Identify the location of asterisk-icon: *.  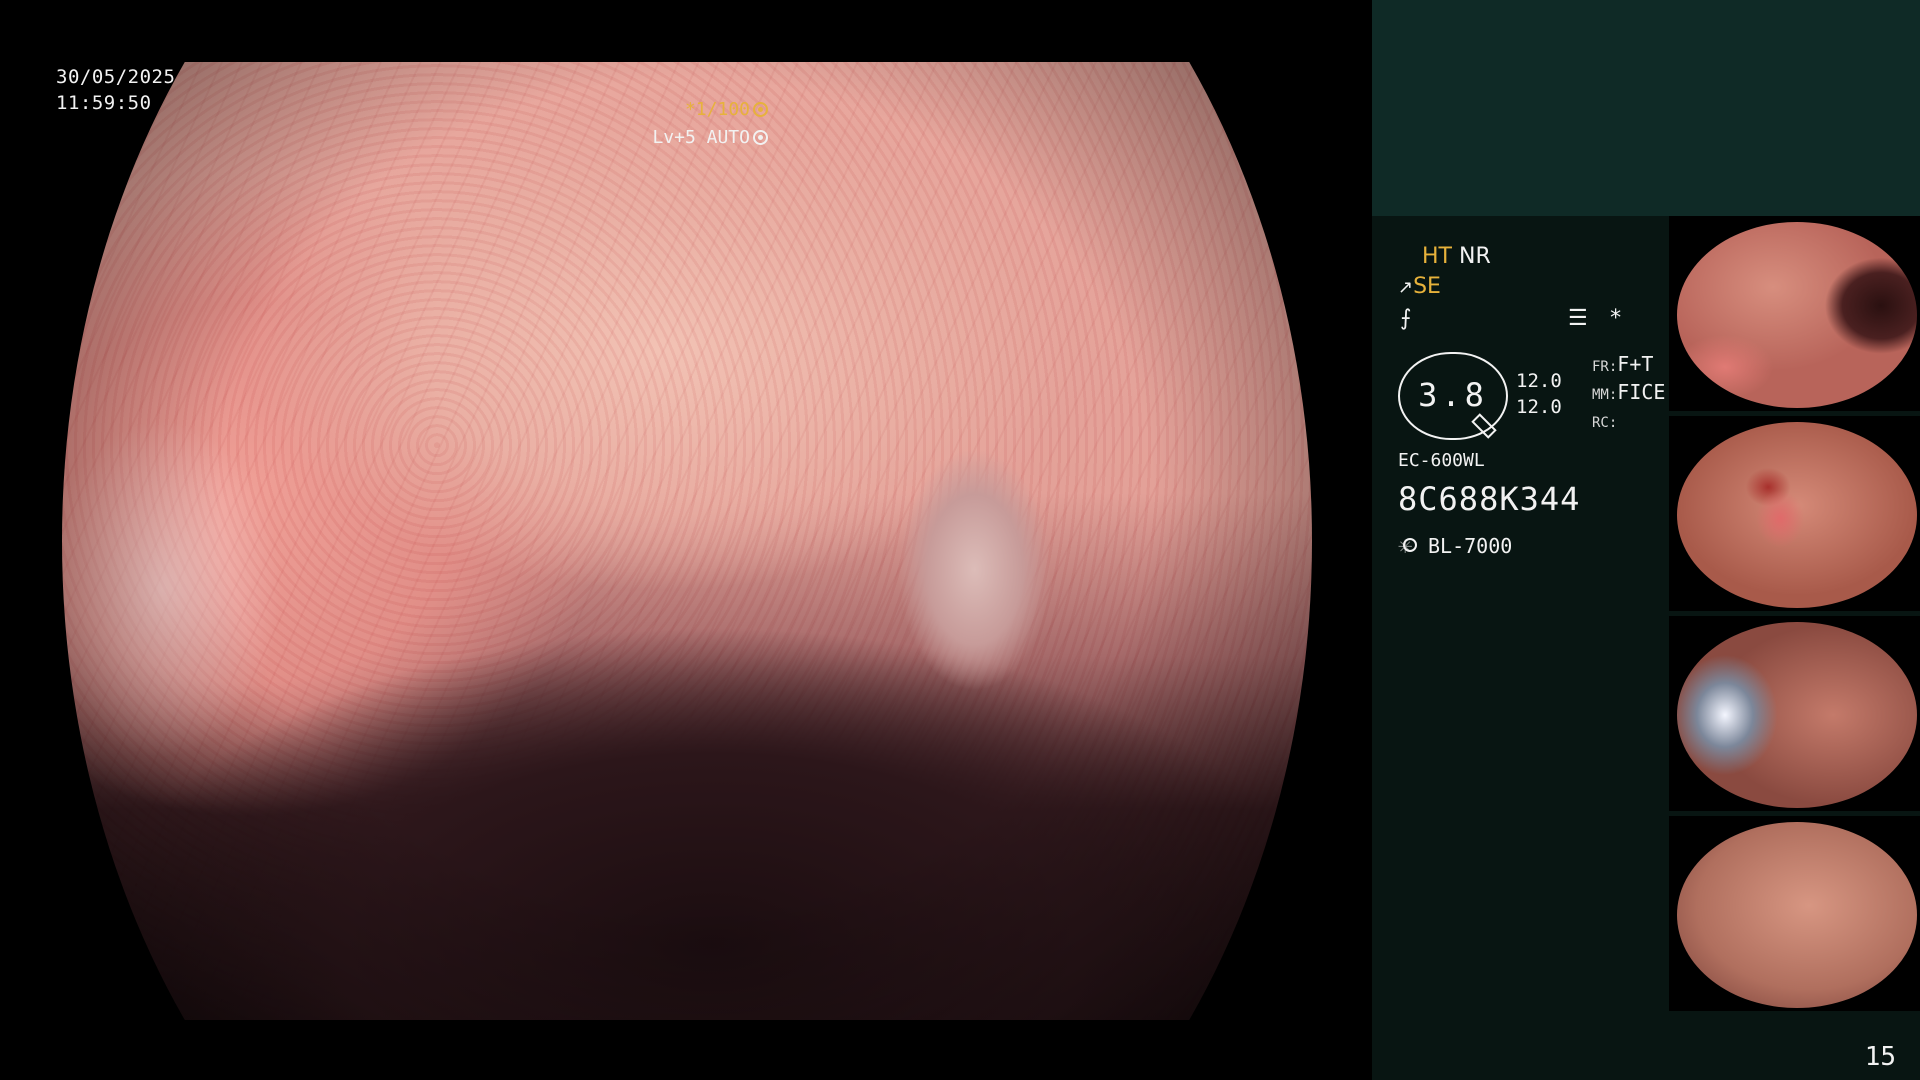
(1615, 318).